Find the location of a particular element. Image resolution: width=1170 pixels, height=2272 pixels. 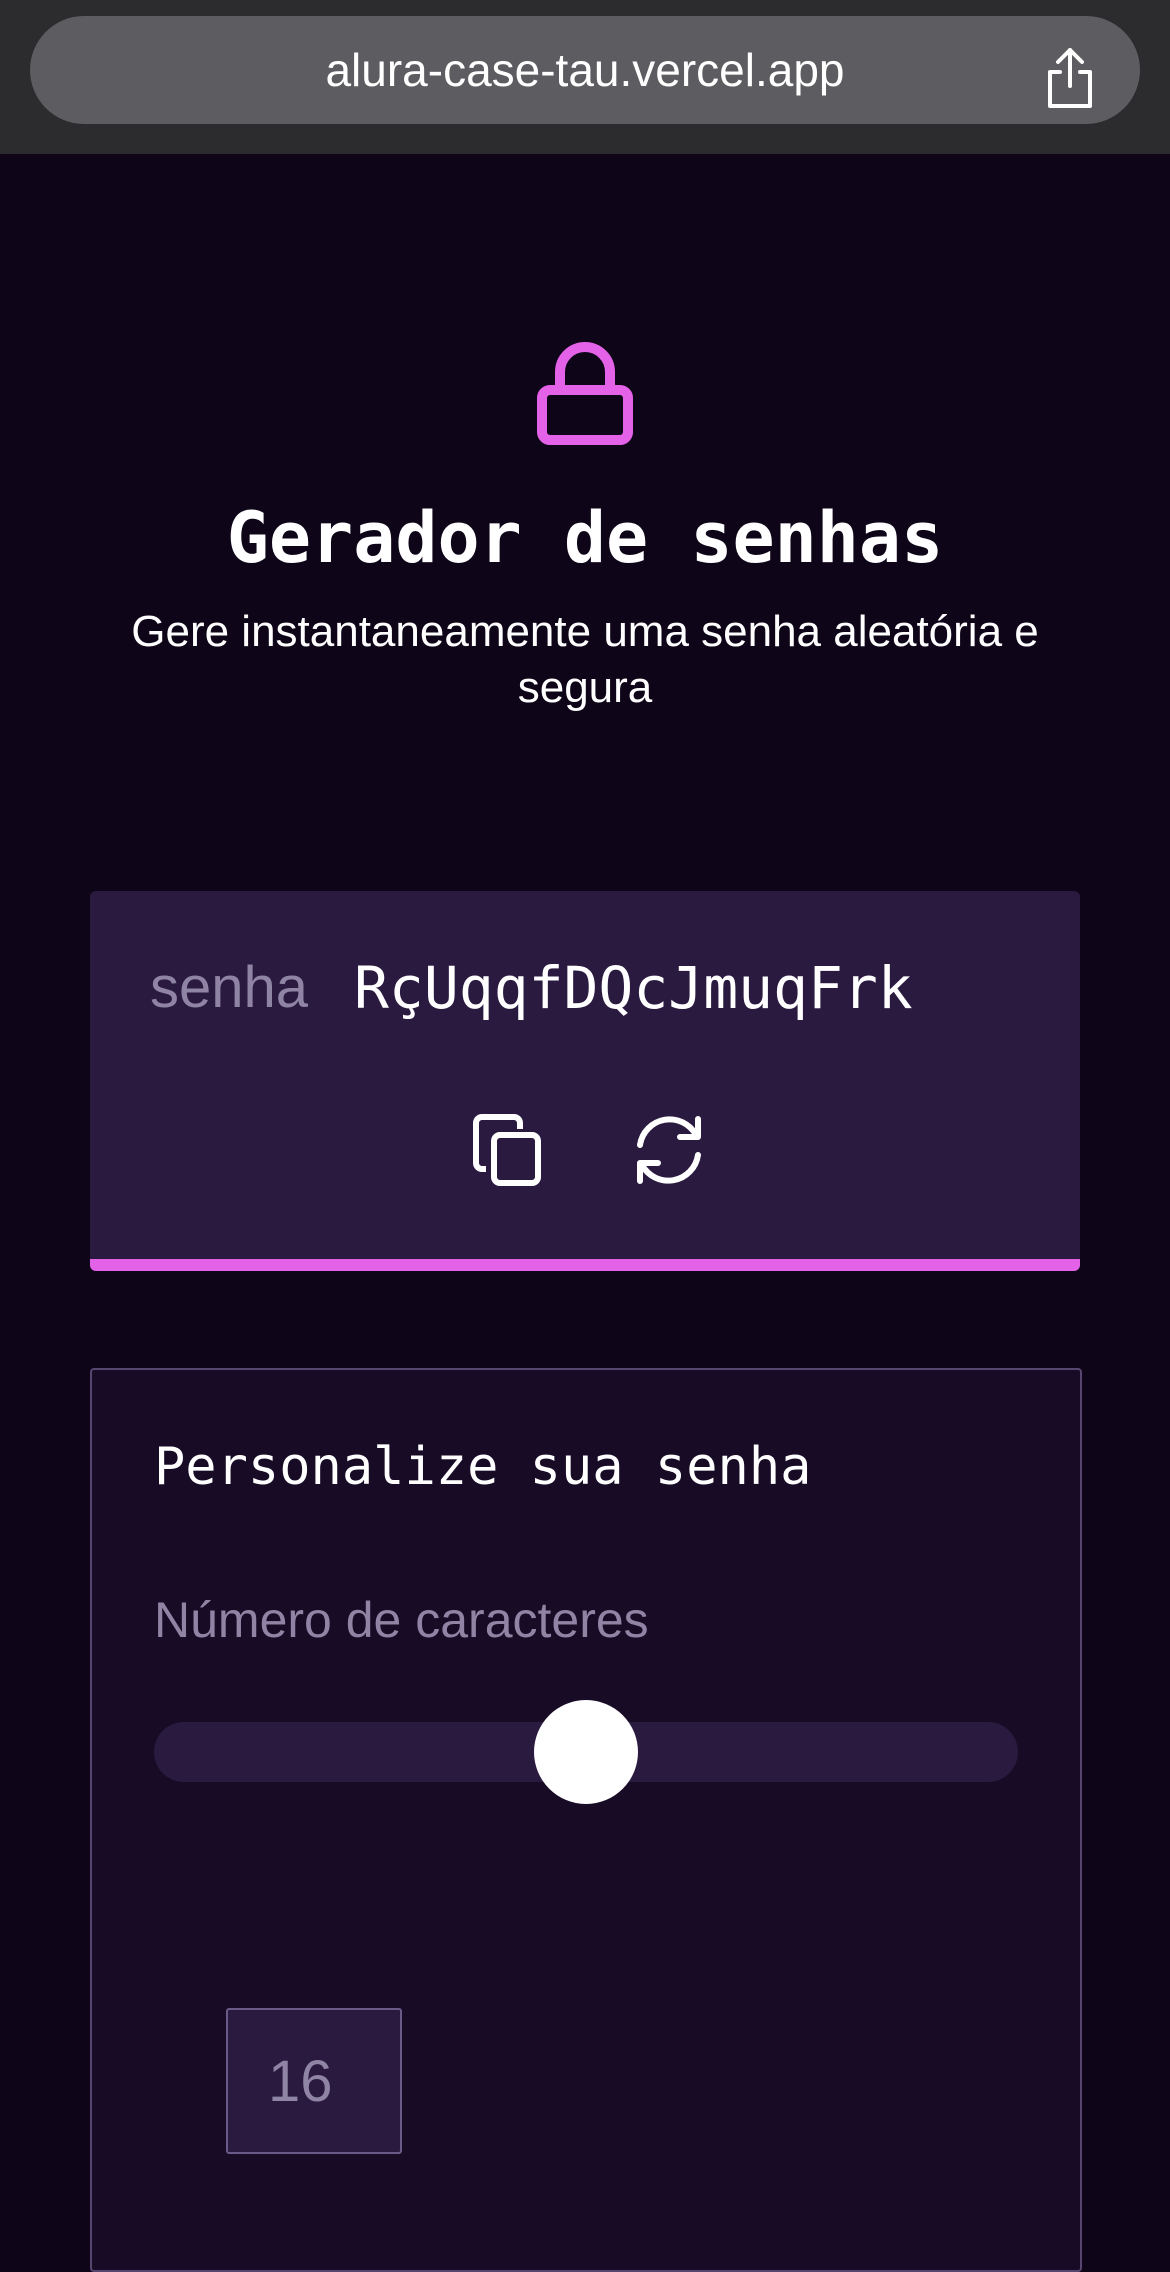

refresh-icon is located at coordinates (669, 1150).